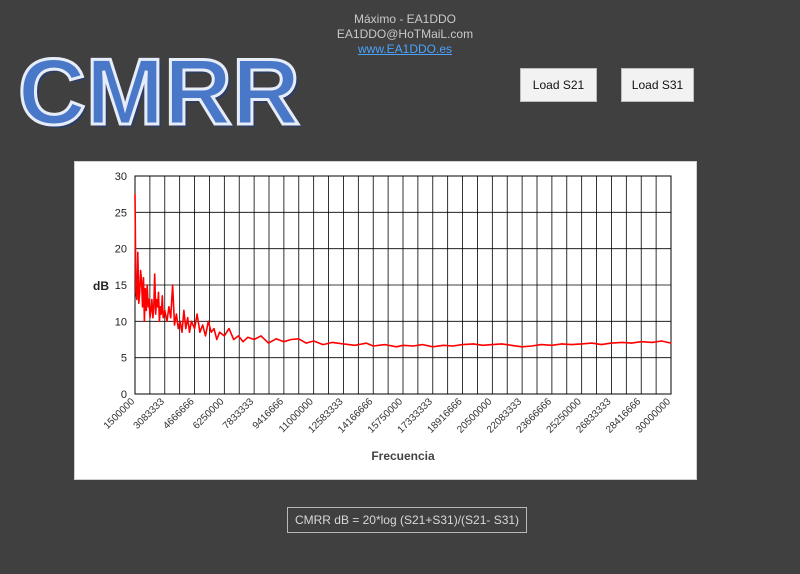  I want to click on formula-box: CMRR dB = 20*log (S21+S31)/(S21- S31), so click(407, 520).